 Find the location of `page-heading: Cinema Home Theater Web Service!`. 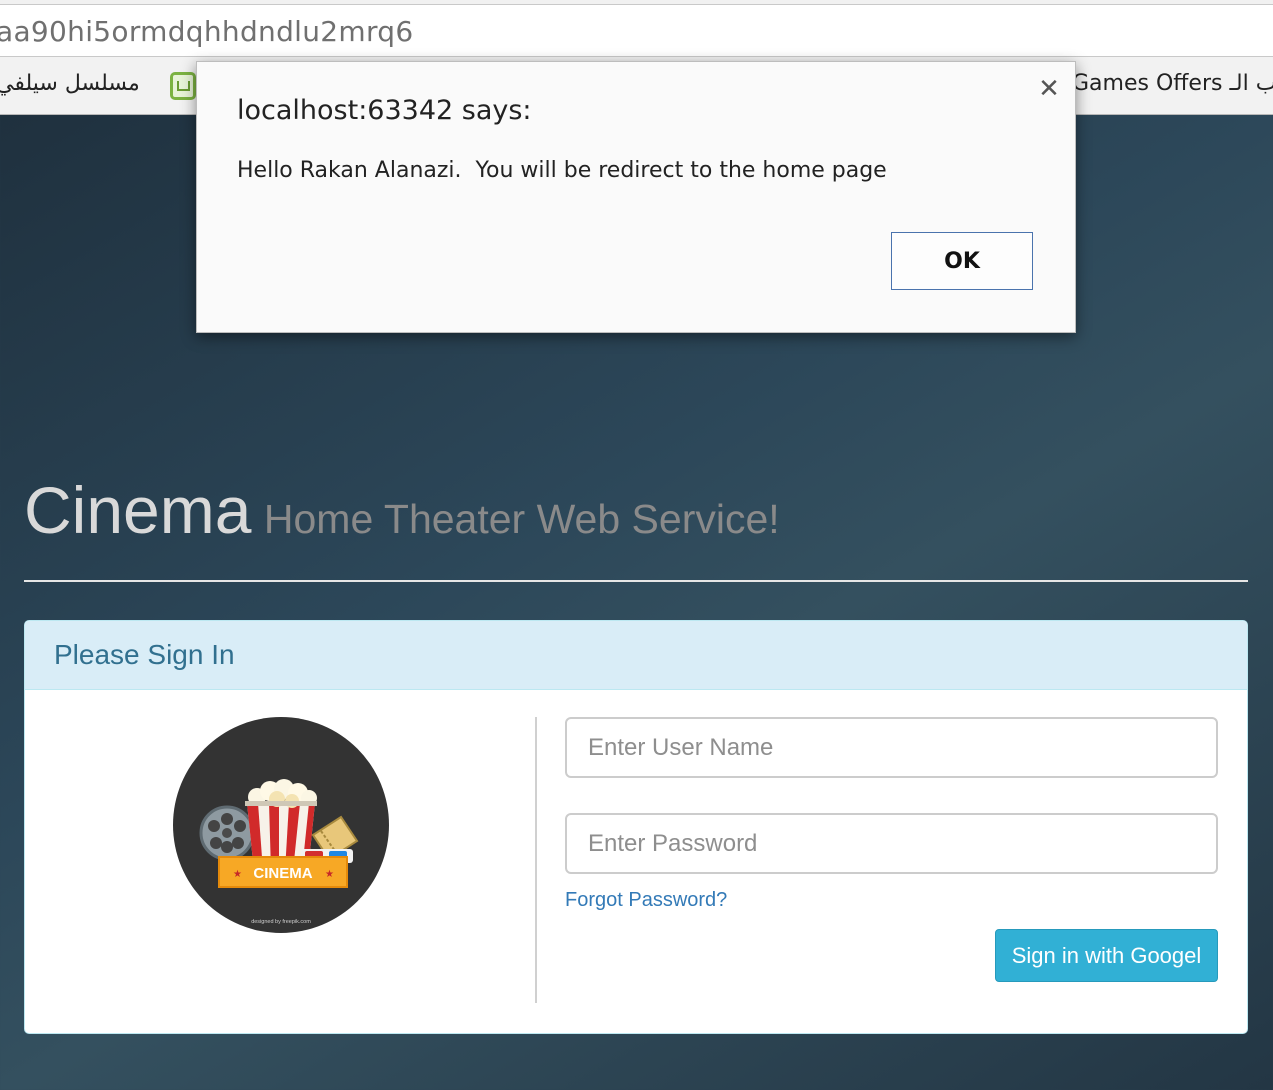

page-heading: Cinema Home Theater Web Service! is located at coordinates (402, 510).